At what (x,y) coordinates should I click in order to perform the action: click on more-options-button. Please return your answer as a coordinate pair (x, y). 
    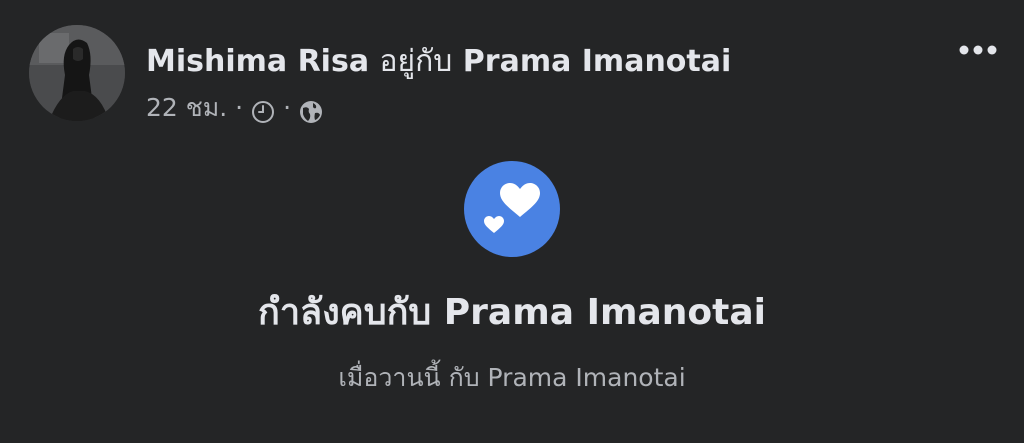
    Looking at the image, I should click on (978, 50).